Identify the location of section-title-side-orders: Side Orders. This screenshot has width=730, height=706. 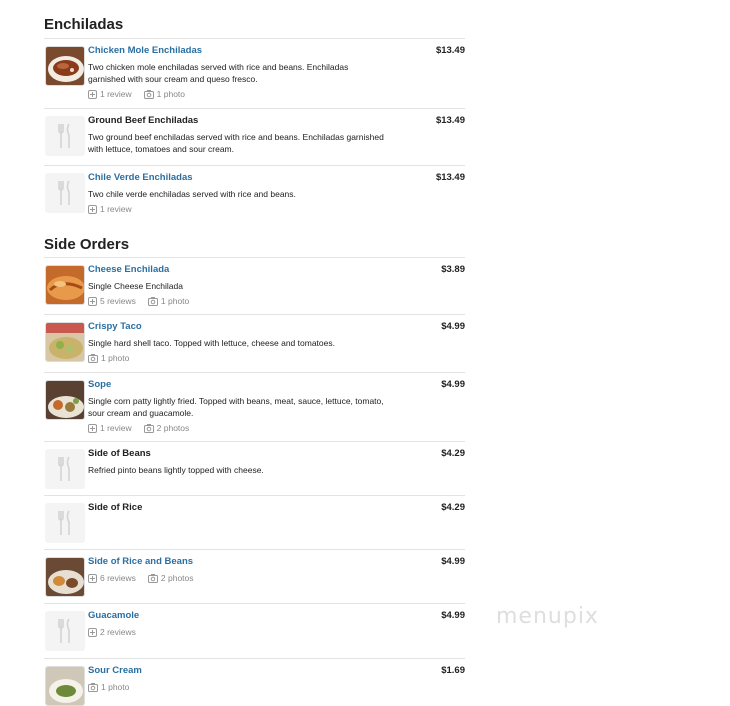
(87, 244).